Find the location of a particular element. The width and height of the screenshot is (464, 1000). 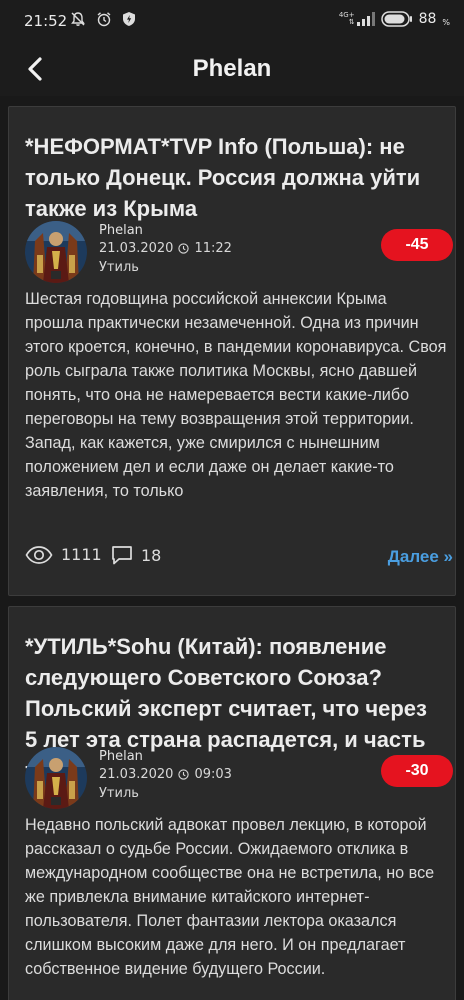

rating-badge: -30 is located at coordinates (417, 771).